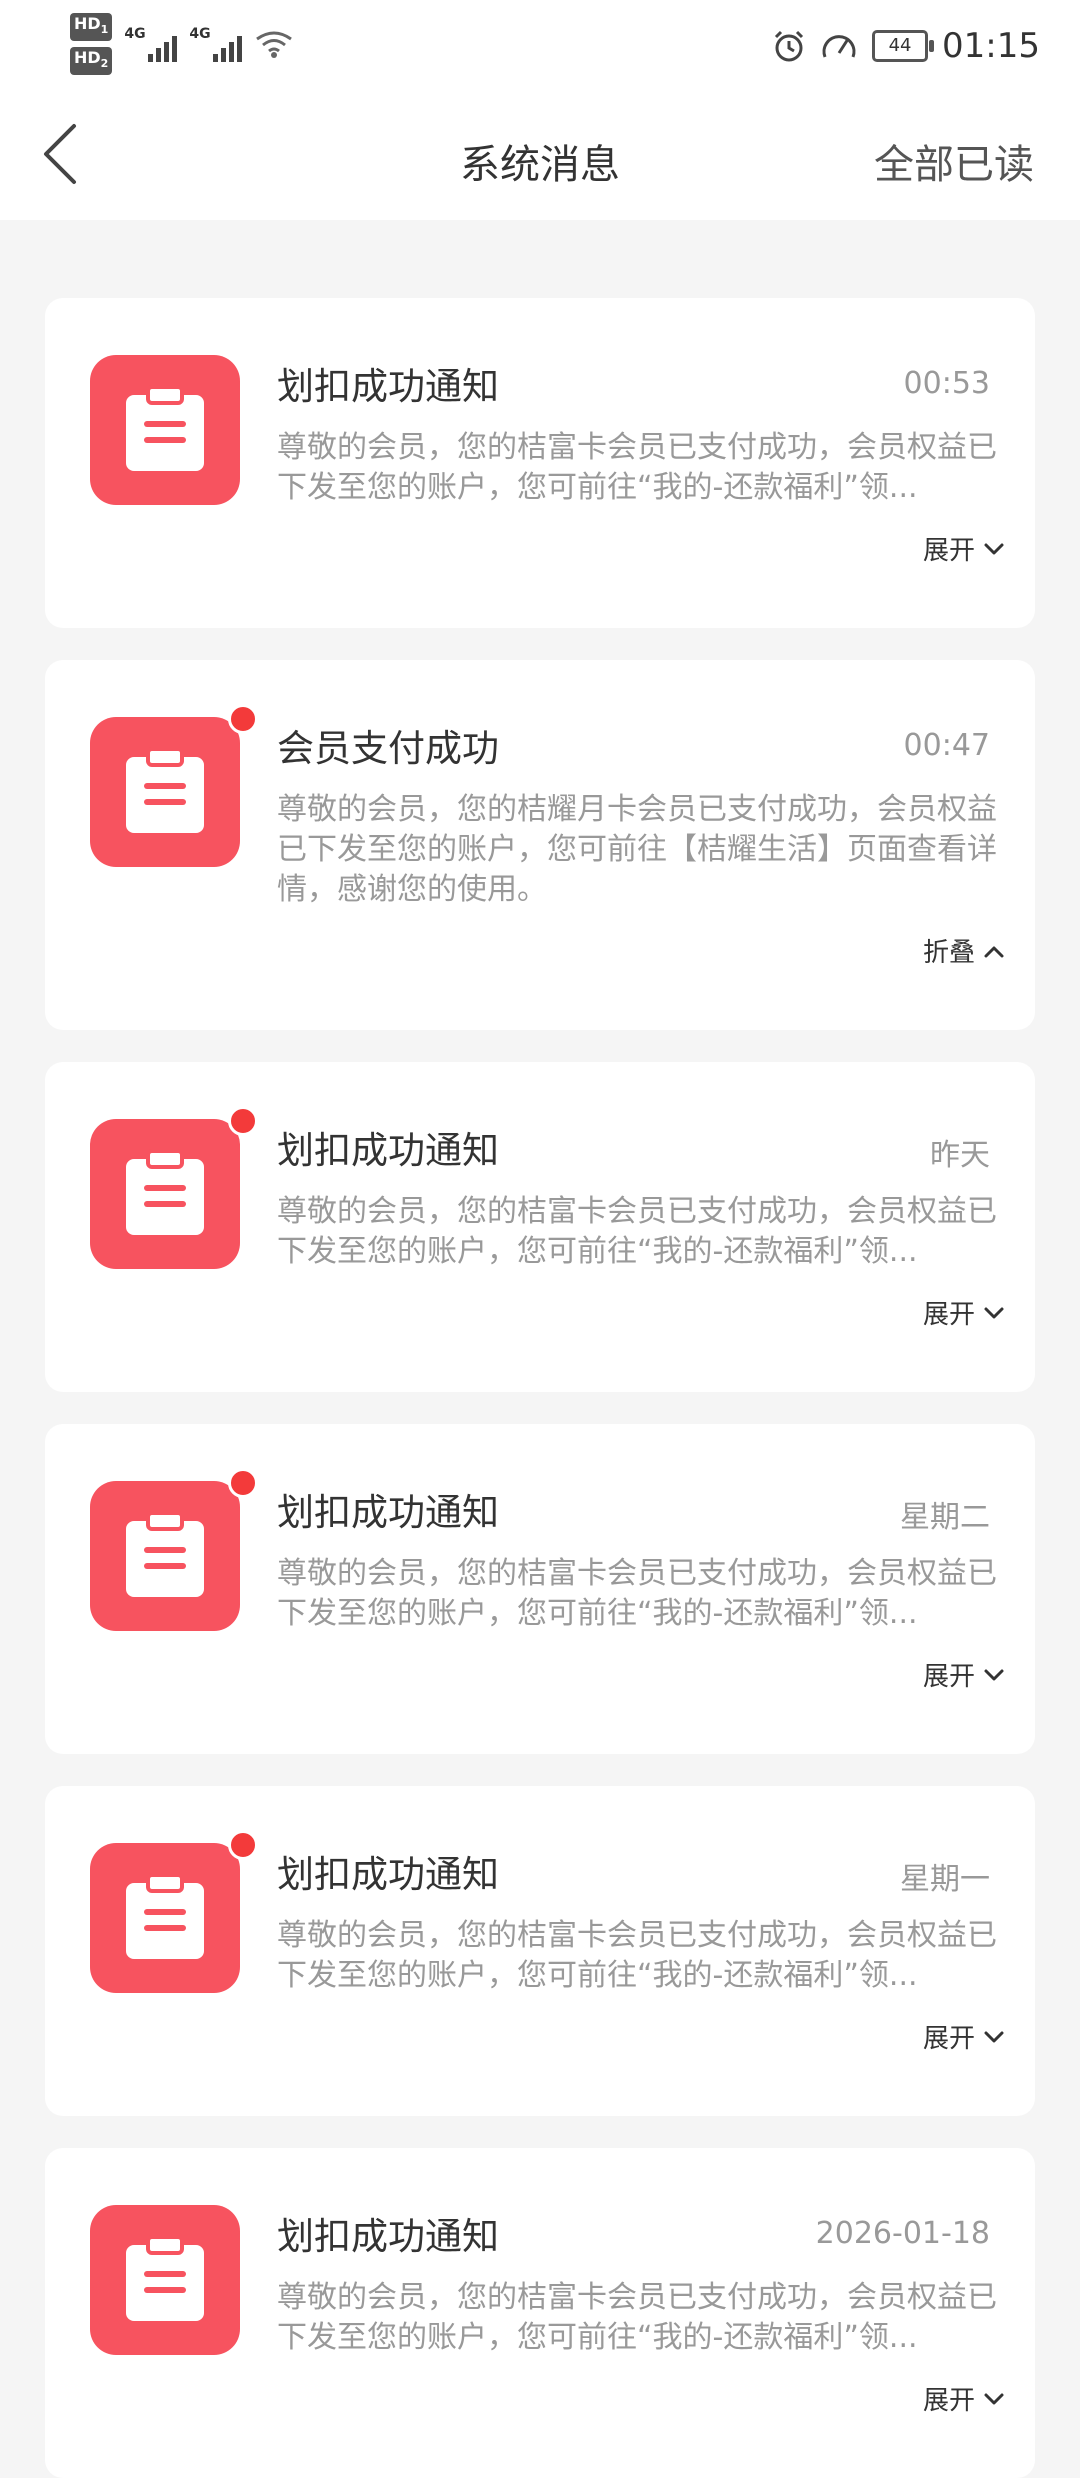 The image size is (1080, 2478). Describe the element at coordinates (902, 2233) in the screenshot. I see `message-time: 2026-01-18` at that location.